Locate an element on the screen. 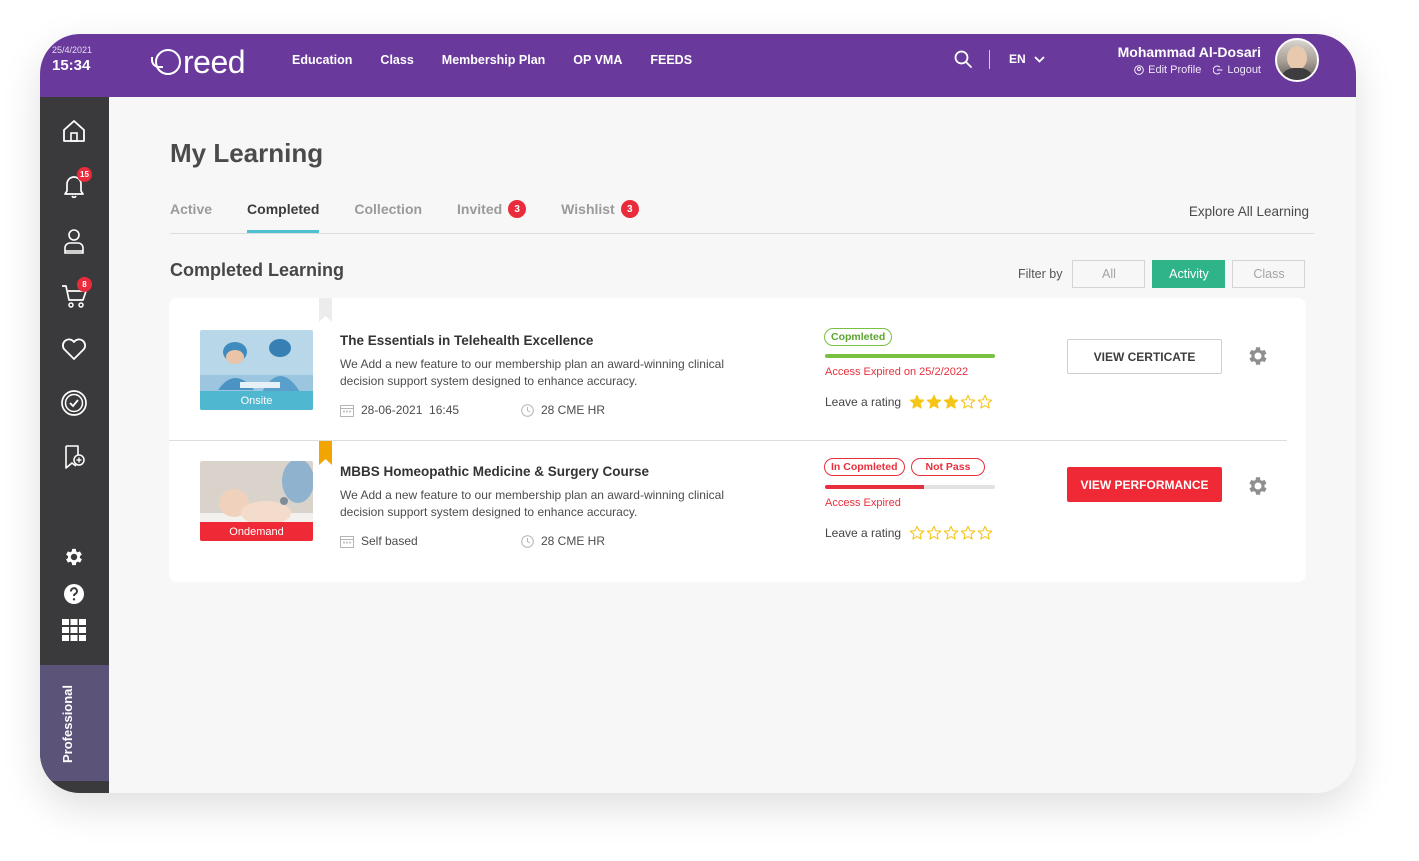 The image size is (1419, 861). sidebar-item-profile is located at coordinates (74, 241).